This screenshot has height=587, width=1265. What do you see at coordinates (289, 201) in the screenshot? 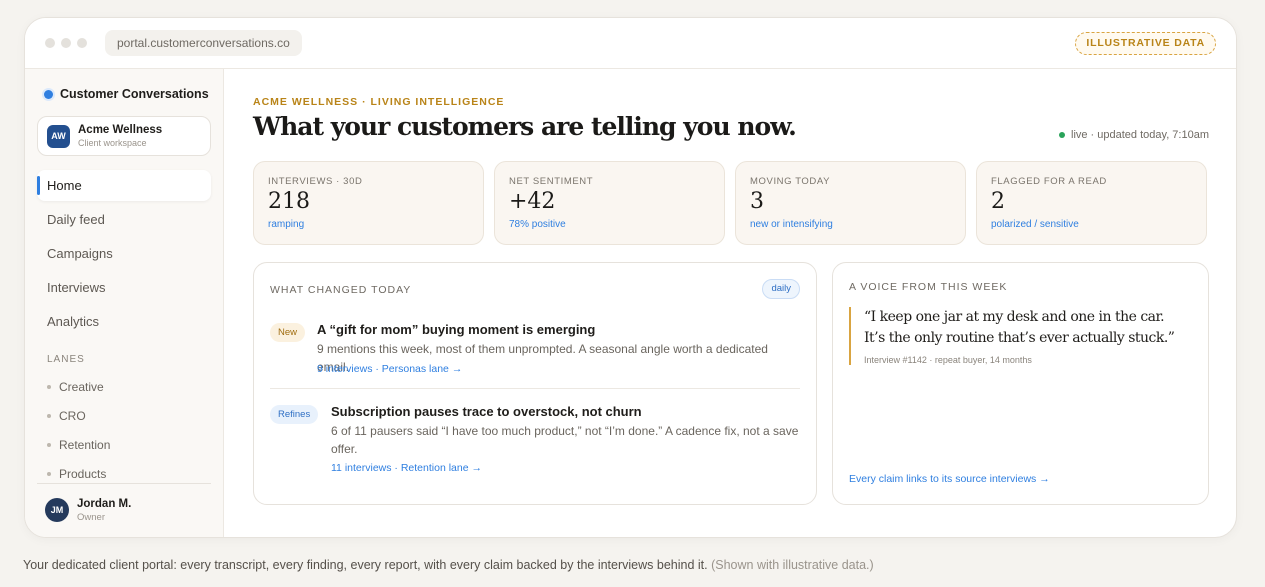
I see `stat-value: 218` at bounding box center [289, 201].